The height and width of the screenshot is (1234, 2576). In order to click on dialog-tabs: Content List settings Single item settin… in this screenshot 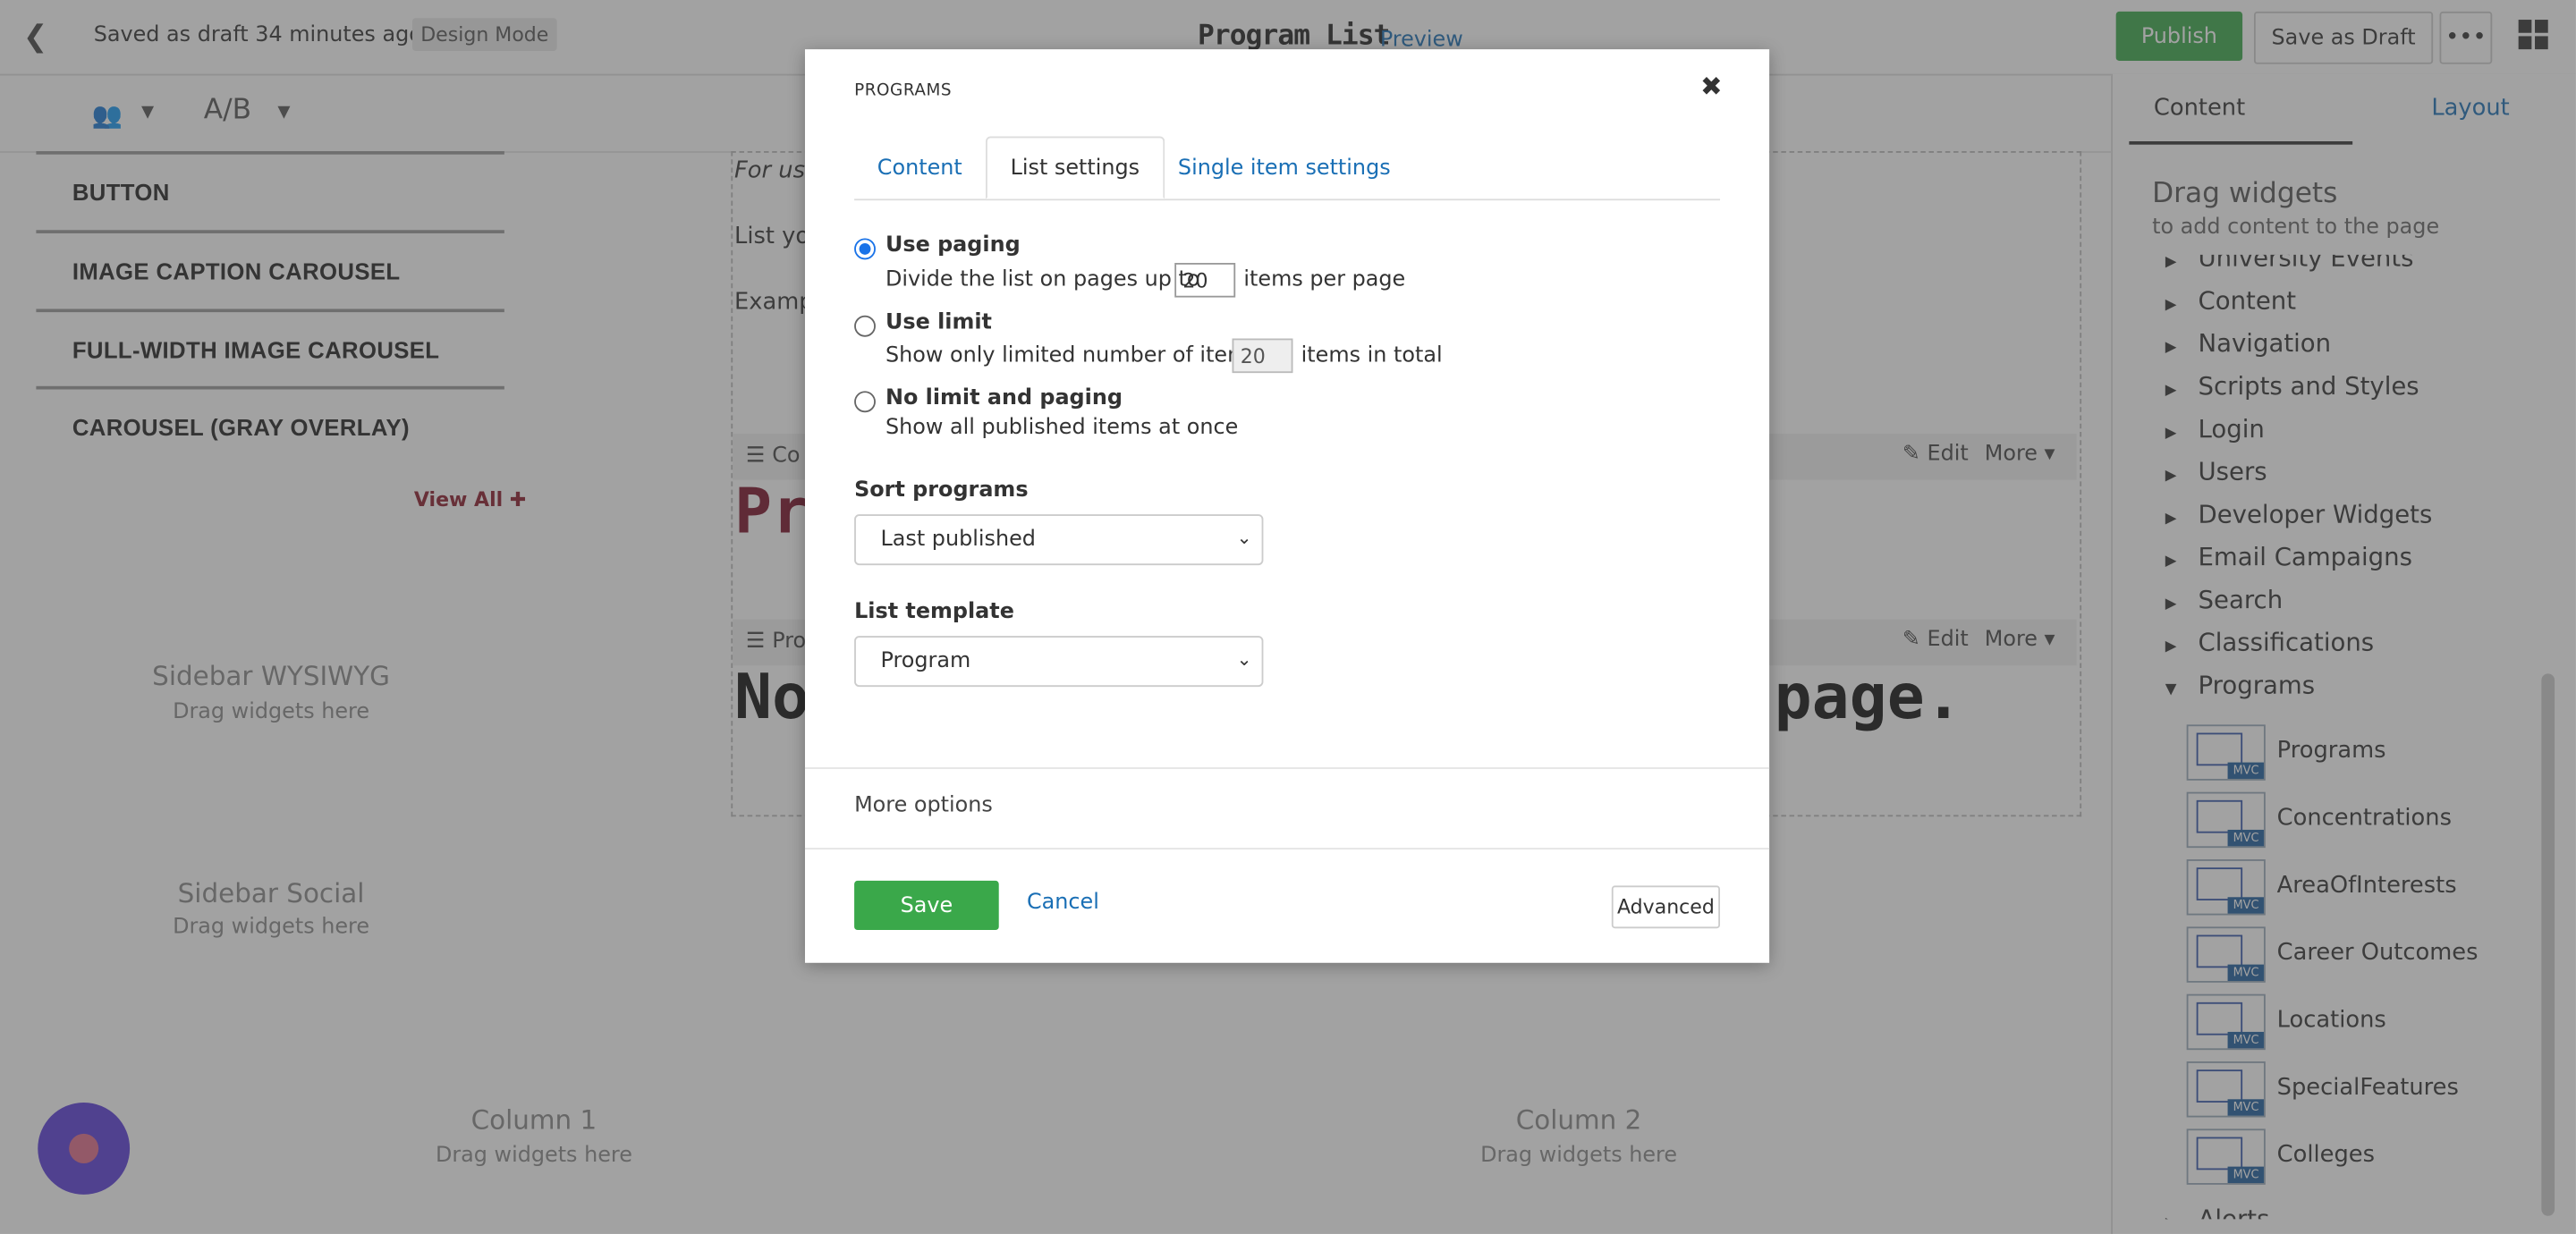, I will do `click(1287, 168)`.